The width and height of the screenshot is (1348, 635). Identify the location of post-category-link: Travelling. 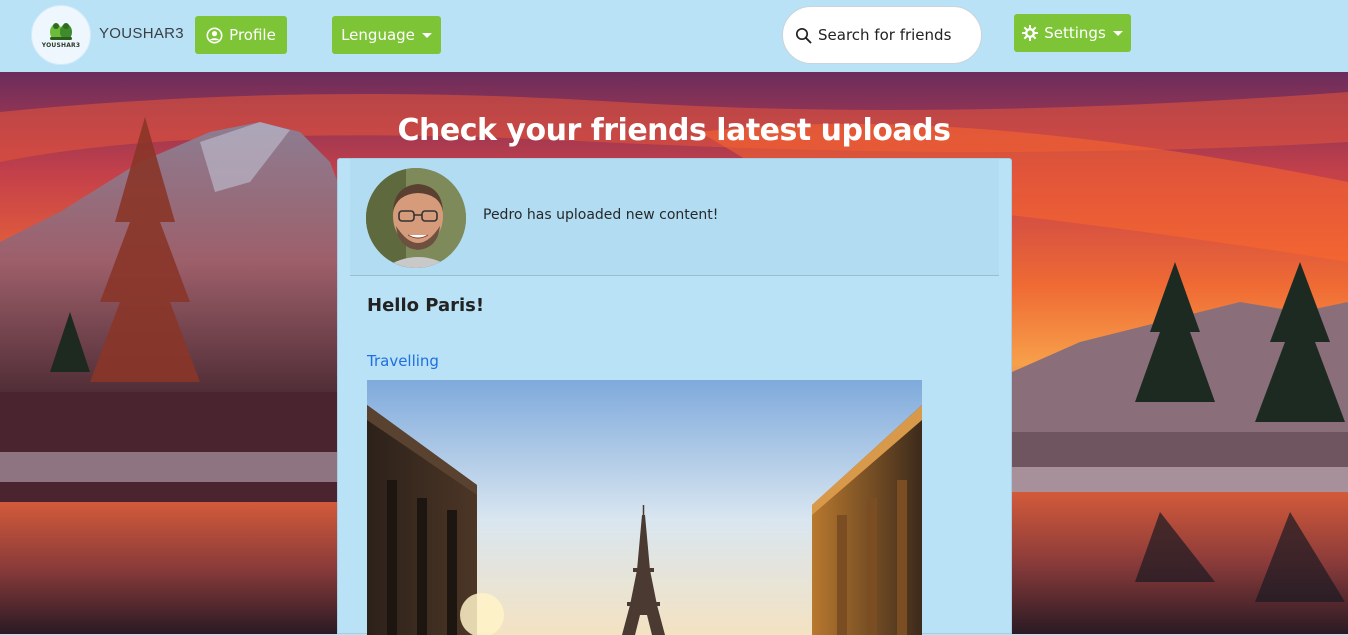
(403, 361).